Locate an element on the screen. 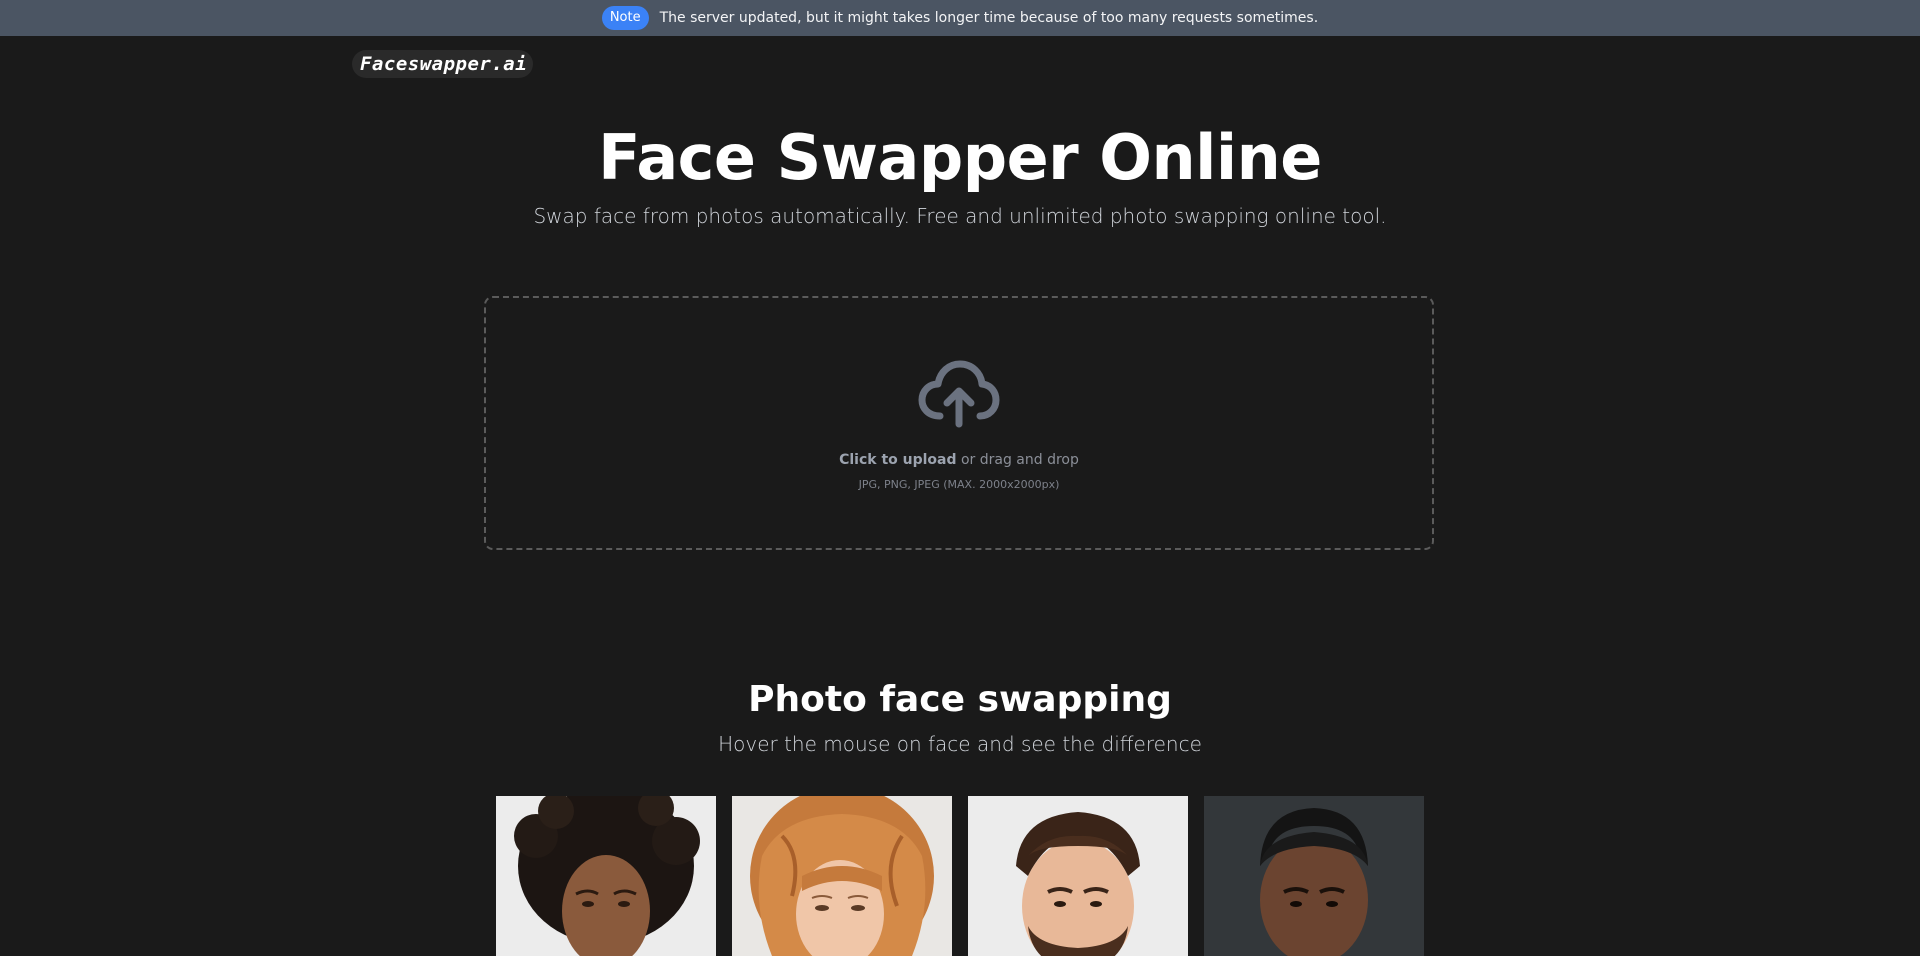 Image resolution: width=1920 pixels, height=956 pixels. note-badge: Note is located at coordinates (625, 18).